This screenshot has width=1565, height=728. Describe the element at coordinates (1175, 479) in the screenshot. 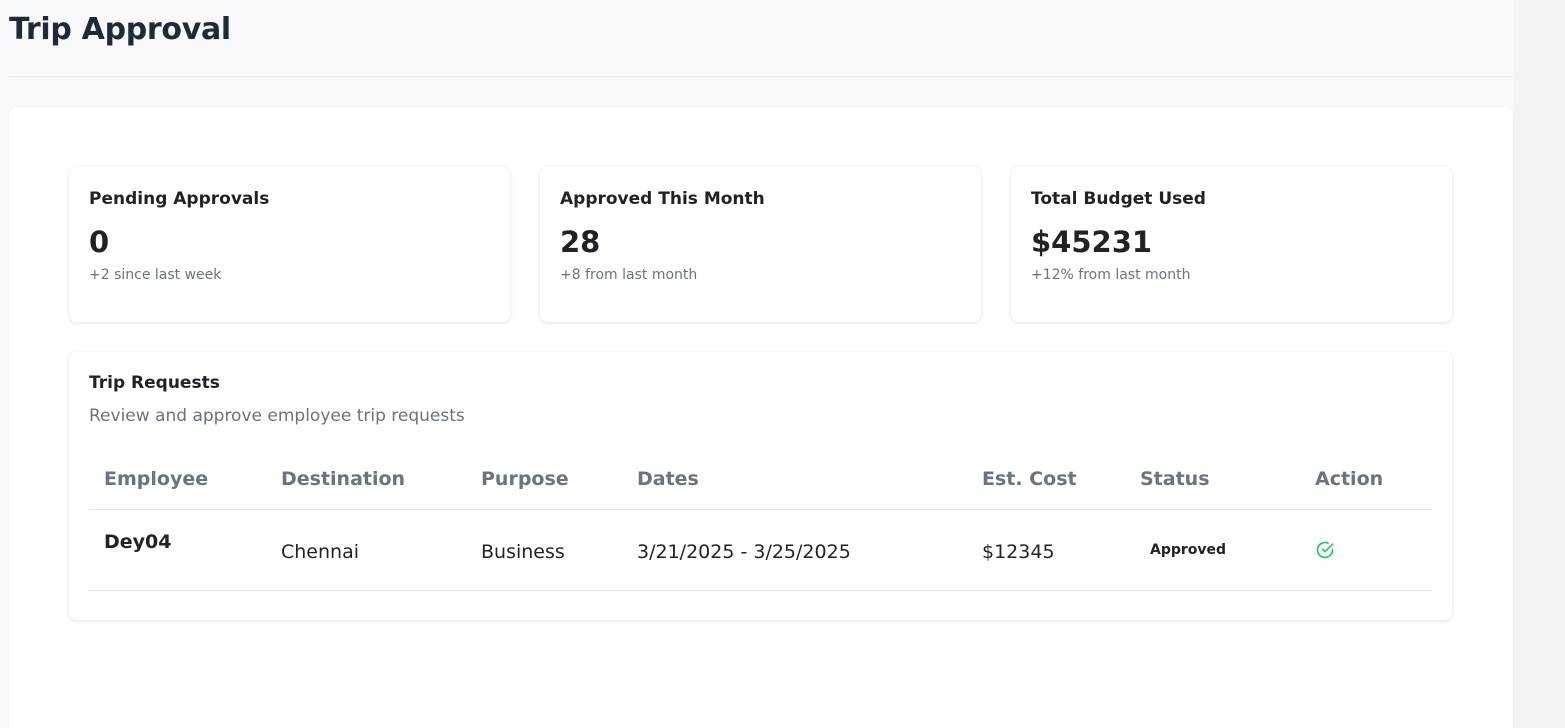

I see `column-header-status: Status` at that location.